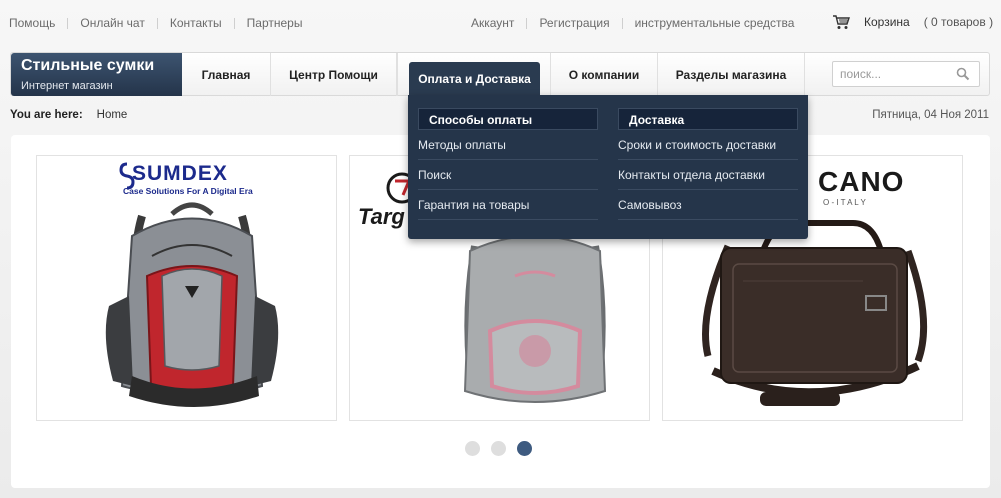 Image resolution: width=1001 pixels, height=498 pixels. I want to click on brand-sumdex-label: SUMDEX, so click(180, 173).